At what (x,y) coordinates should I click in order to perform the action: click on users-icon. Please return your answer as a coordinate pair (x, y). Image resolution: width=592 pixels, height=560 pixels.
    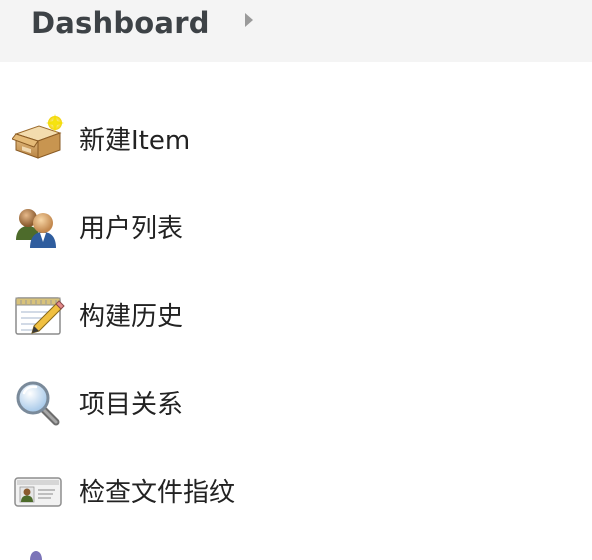
    Looking at the image, I should click on (36, 228).